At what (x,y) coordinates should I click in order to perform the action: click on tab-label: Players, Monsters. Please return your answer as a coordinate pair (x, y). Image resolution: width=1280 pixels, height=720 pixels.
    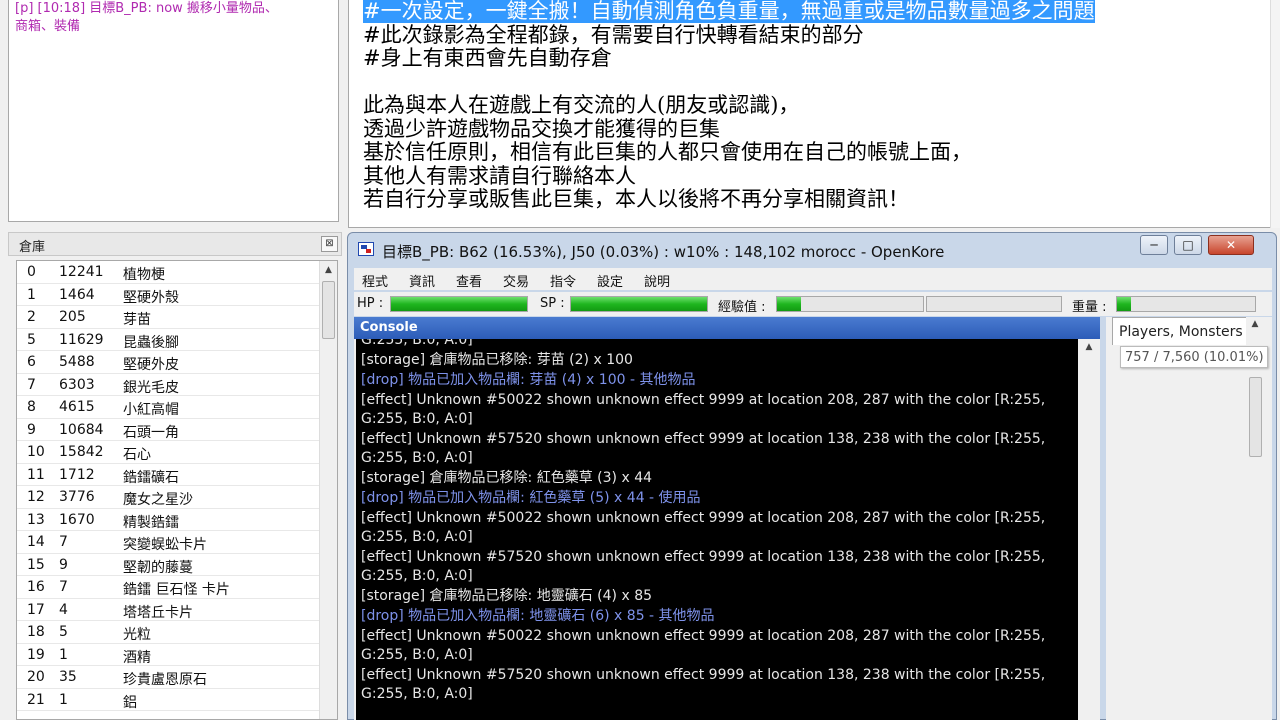
    Looking at the image, I should click on (1181, 332).